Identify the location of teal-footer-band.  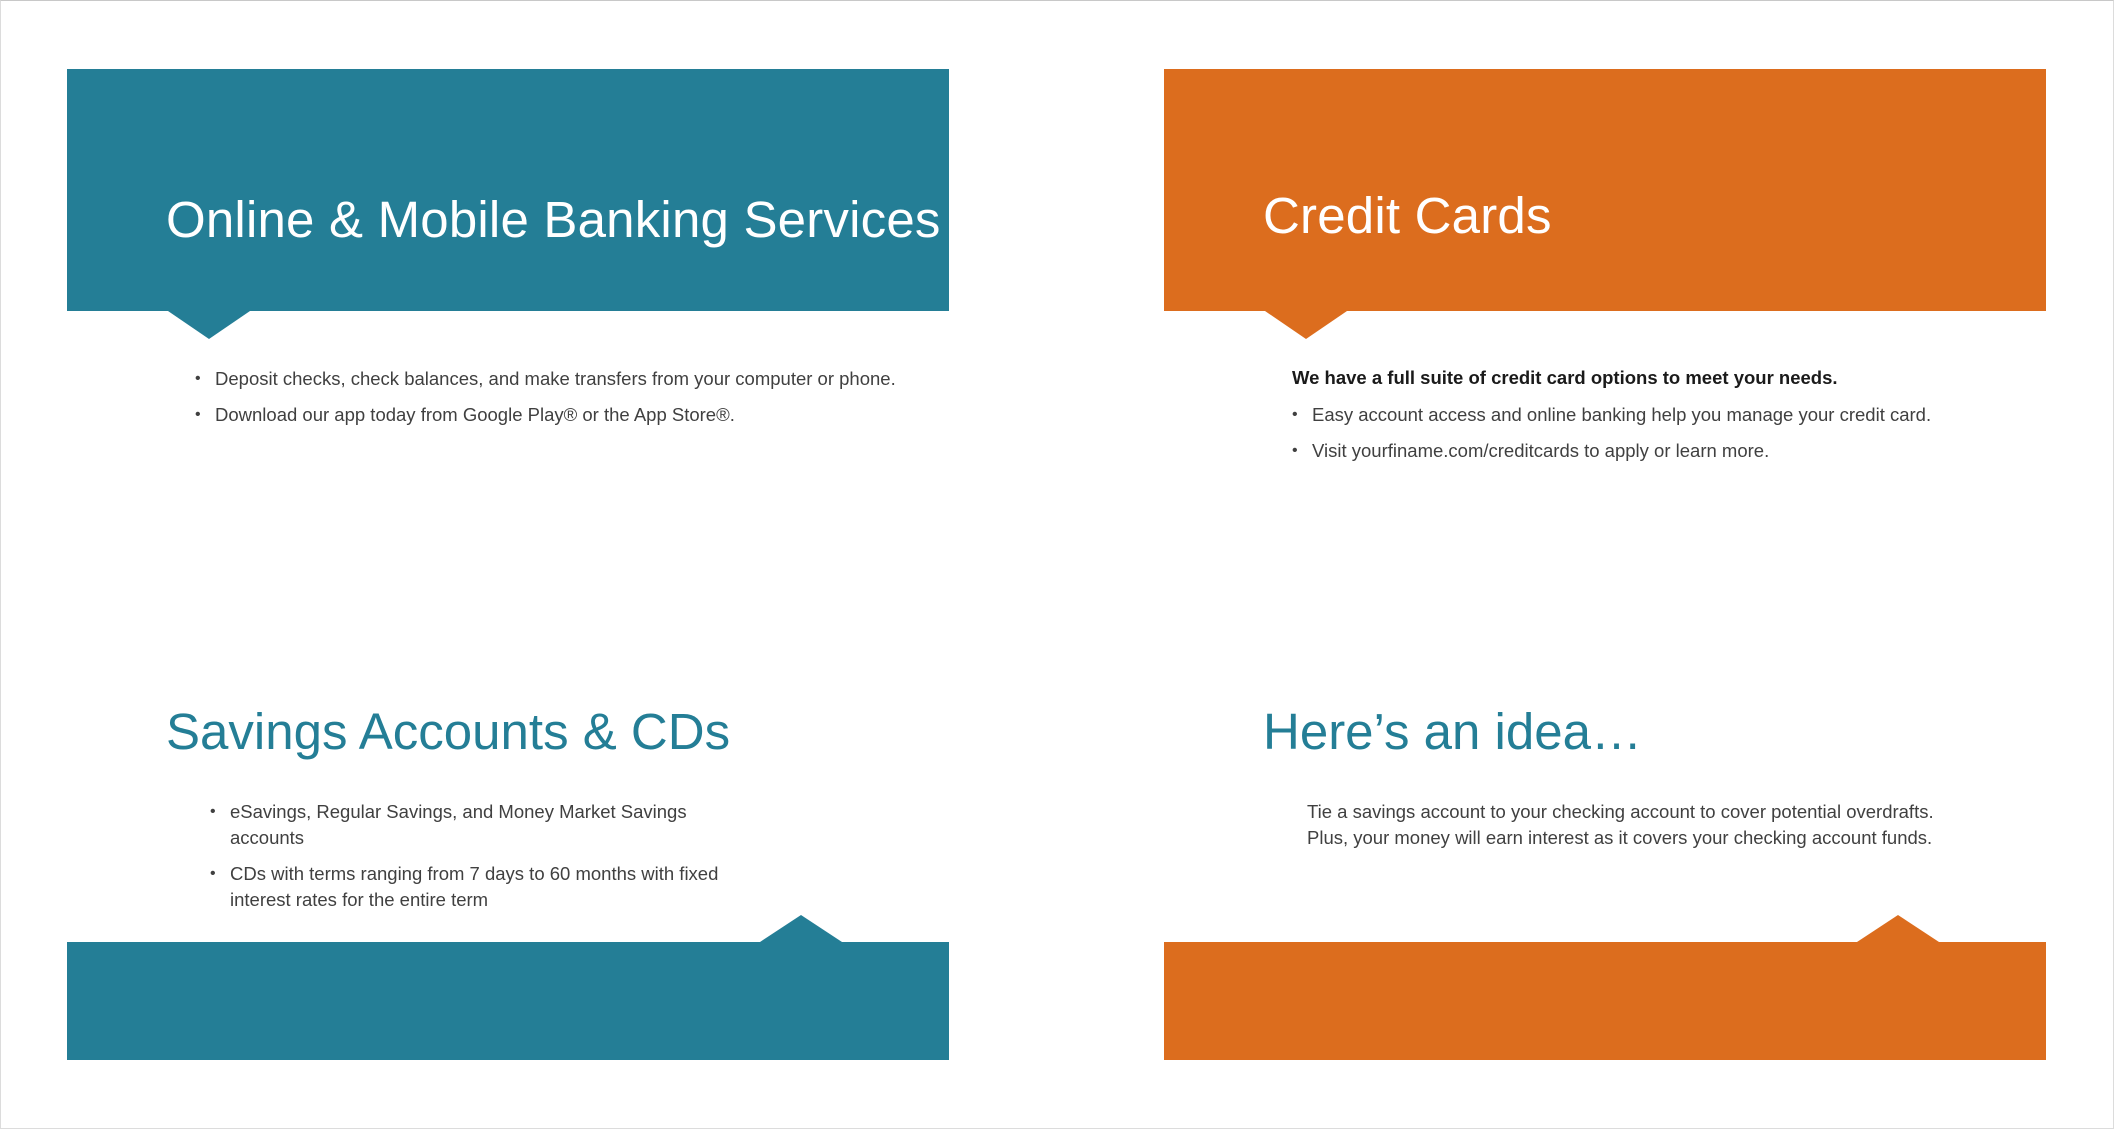
(508, 1001).